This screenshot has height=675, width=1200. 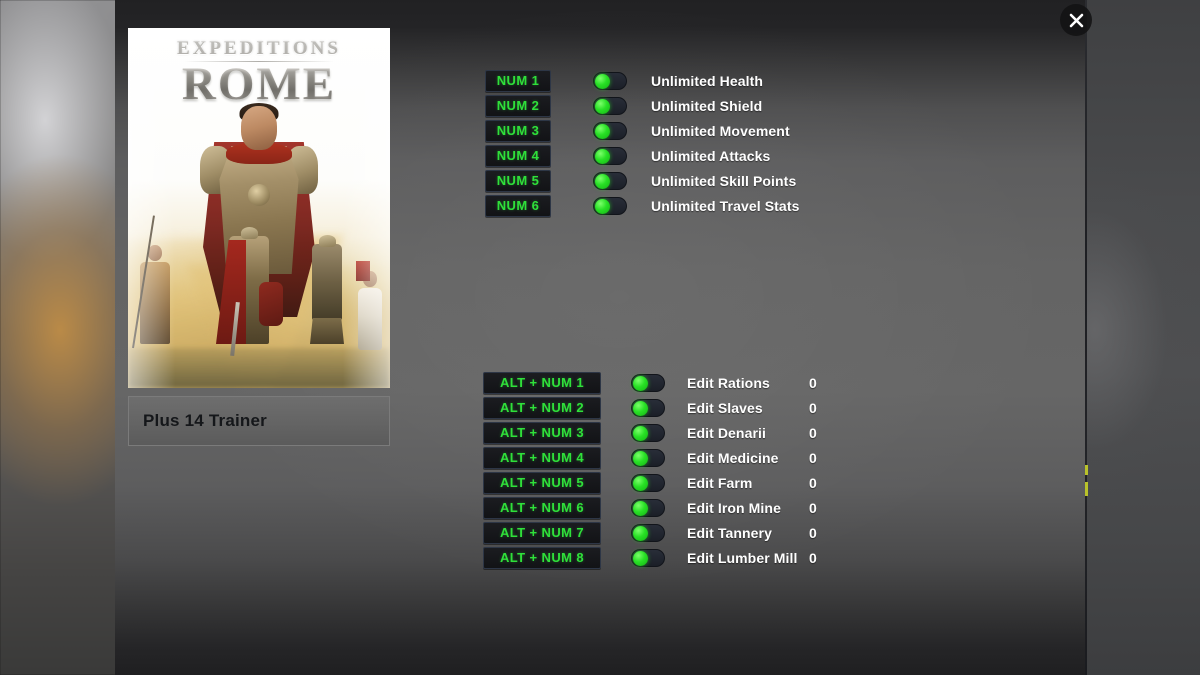 What do you see at coordinates (518, 155) in the screenshot?
I see `cheat-option-hotkey-button: NUM 4` at bounding box center [518, 155].